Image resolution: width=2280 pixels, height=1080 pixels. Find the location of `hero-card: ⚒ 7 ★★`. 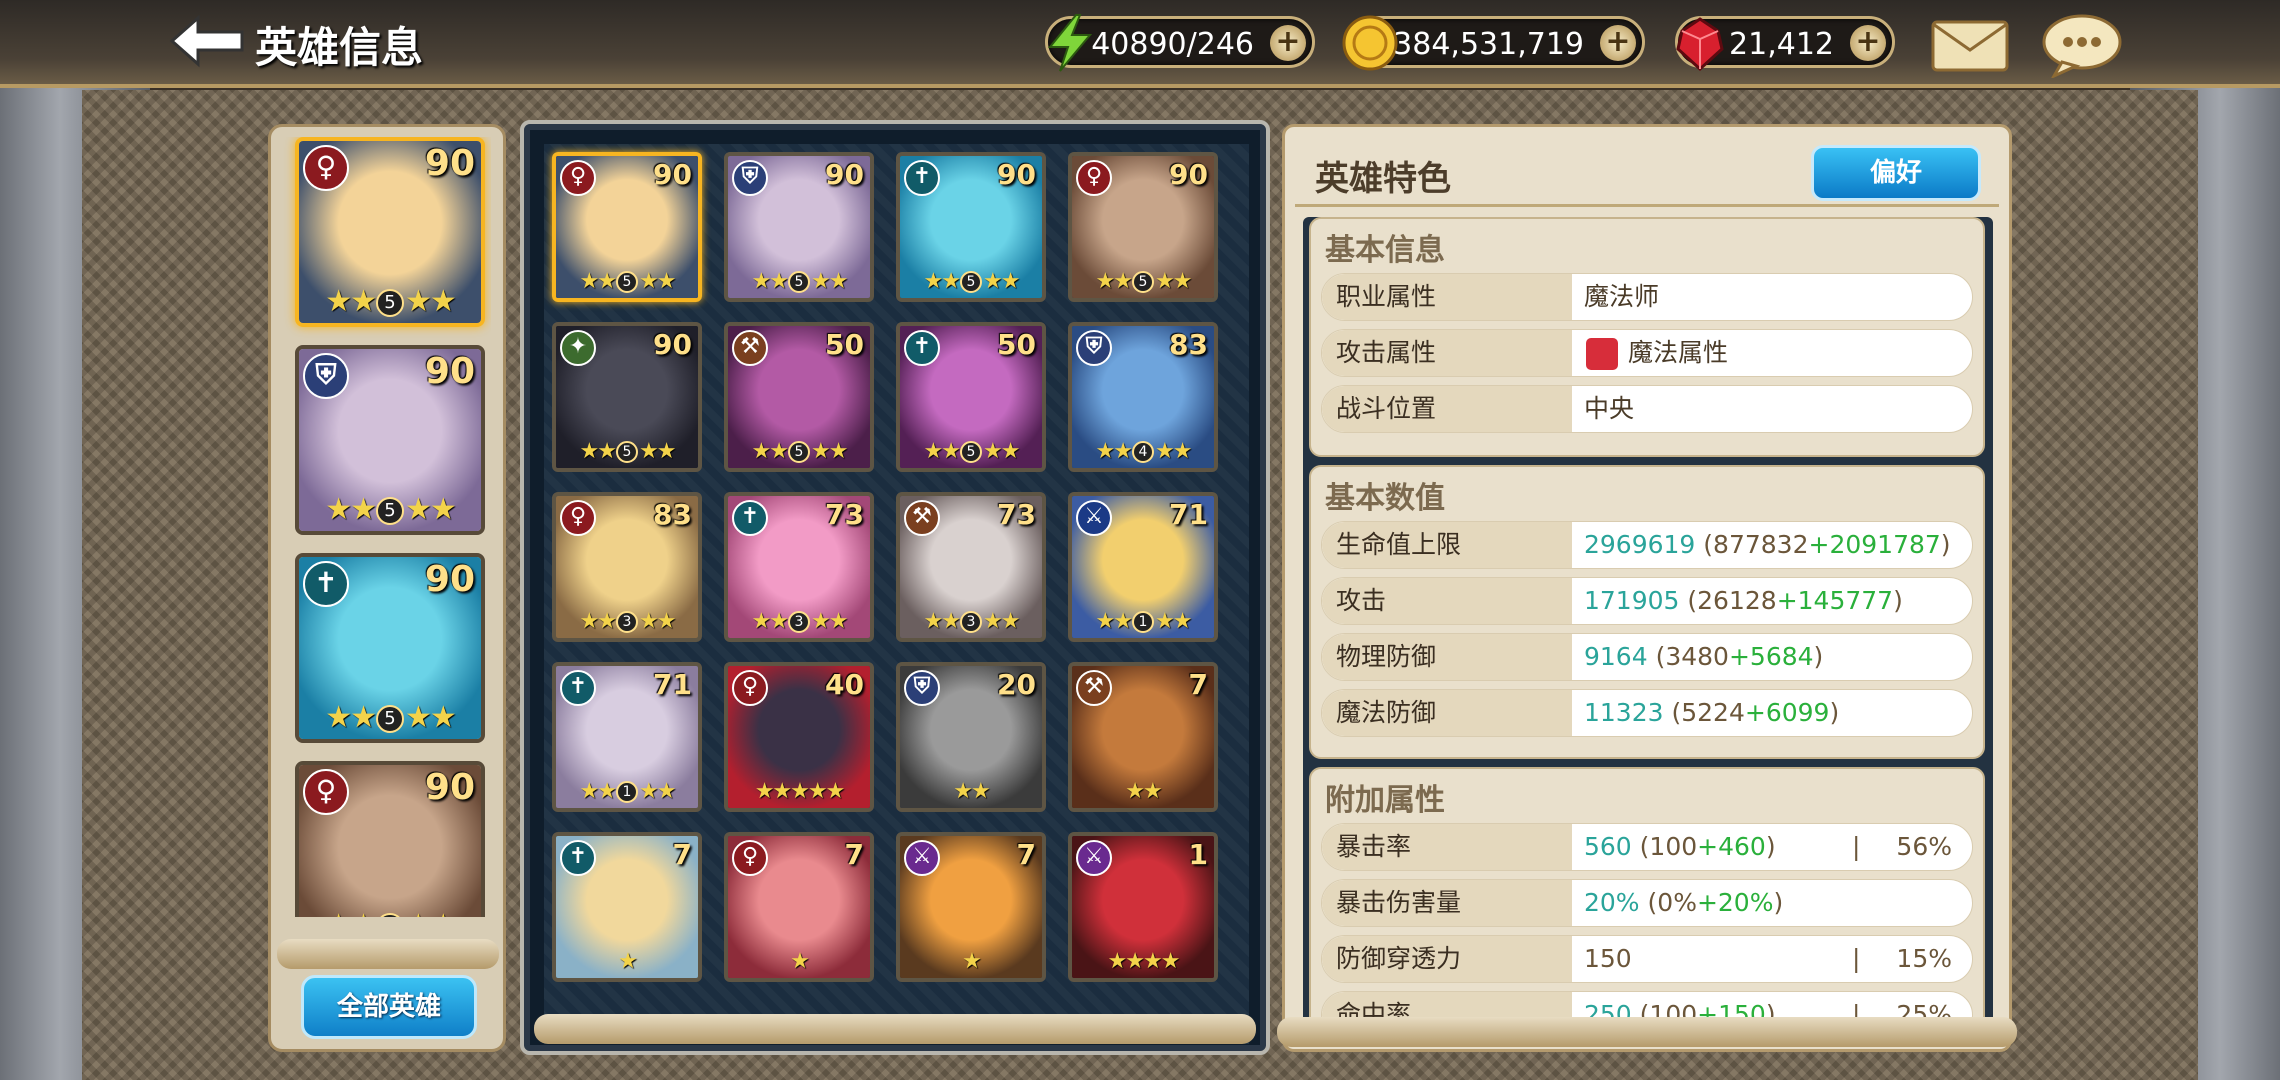

hero-card: ⚒ 7 ★★ is located at coordinates (1143, 737).